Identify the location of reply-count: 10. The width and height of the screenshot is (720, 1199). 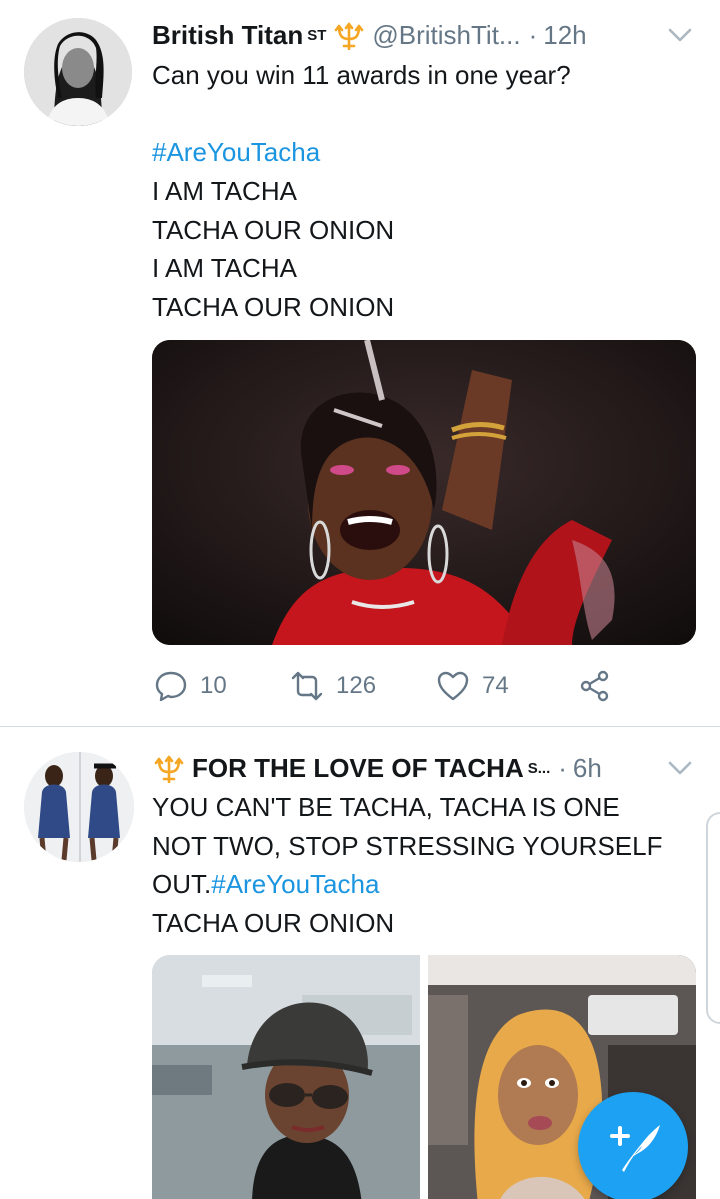
(213, 685).